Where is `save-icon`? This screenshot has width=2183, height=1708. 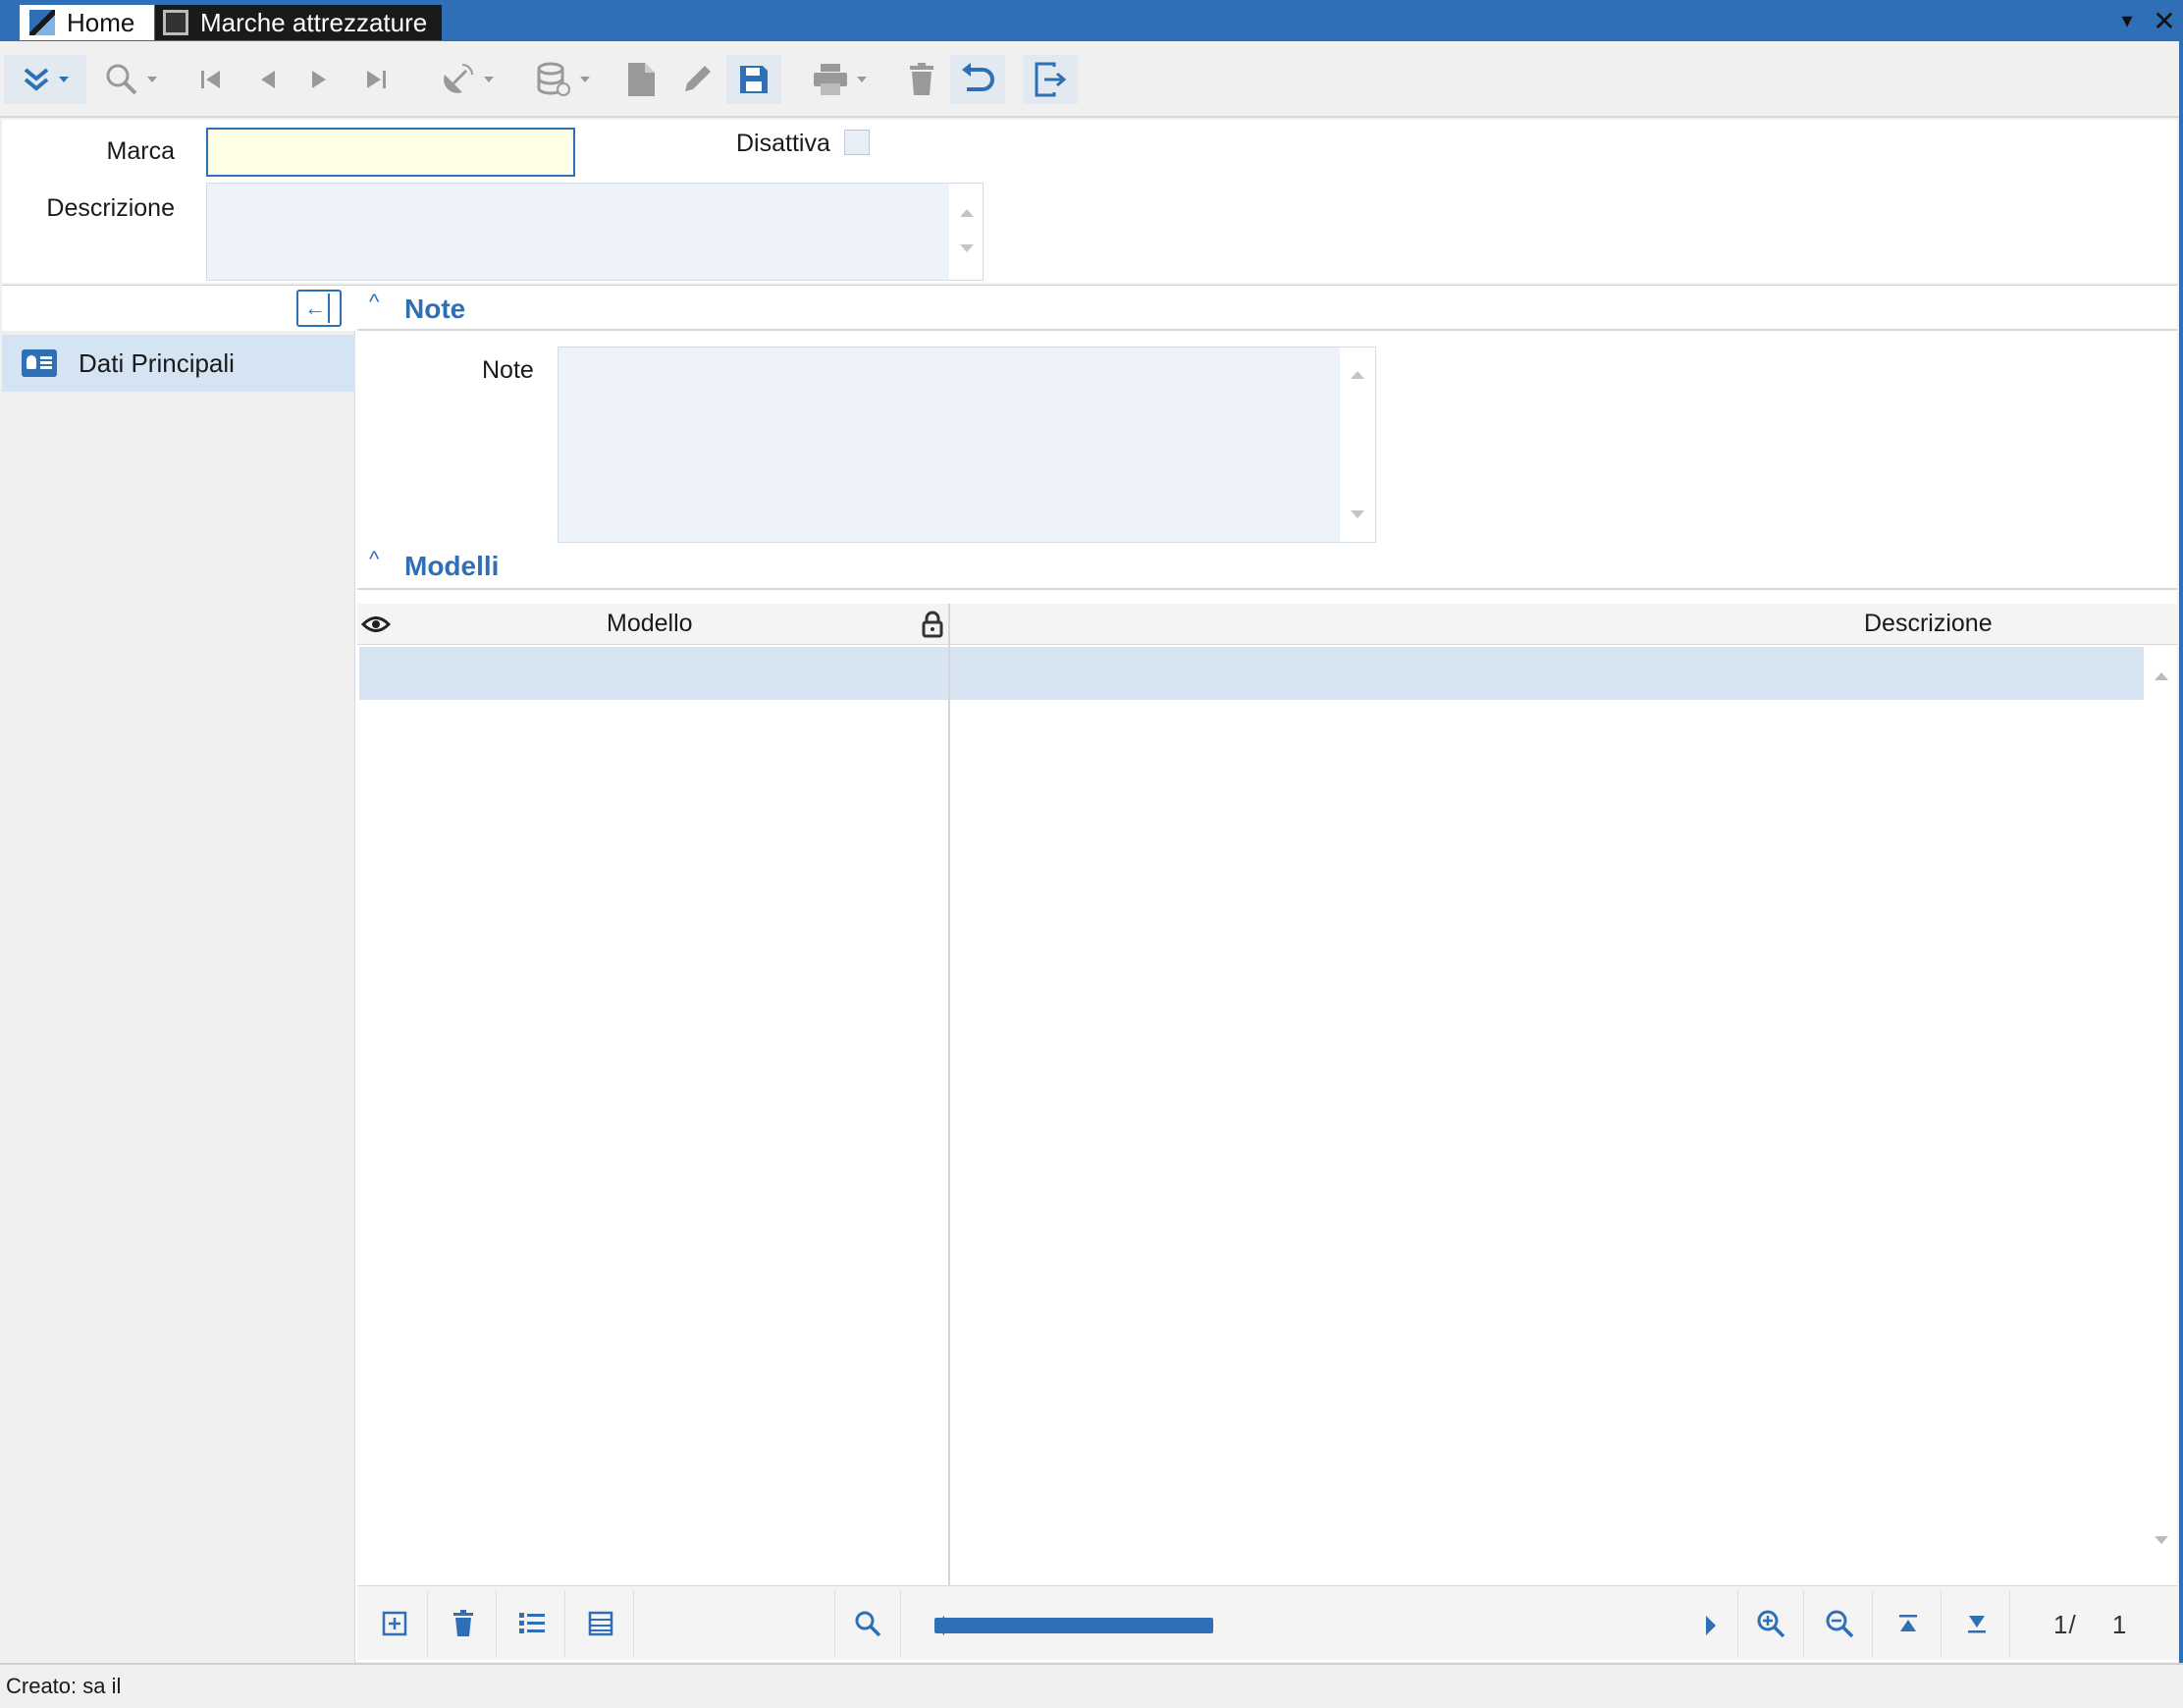 save-icon is located at coordinates (754, 79).